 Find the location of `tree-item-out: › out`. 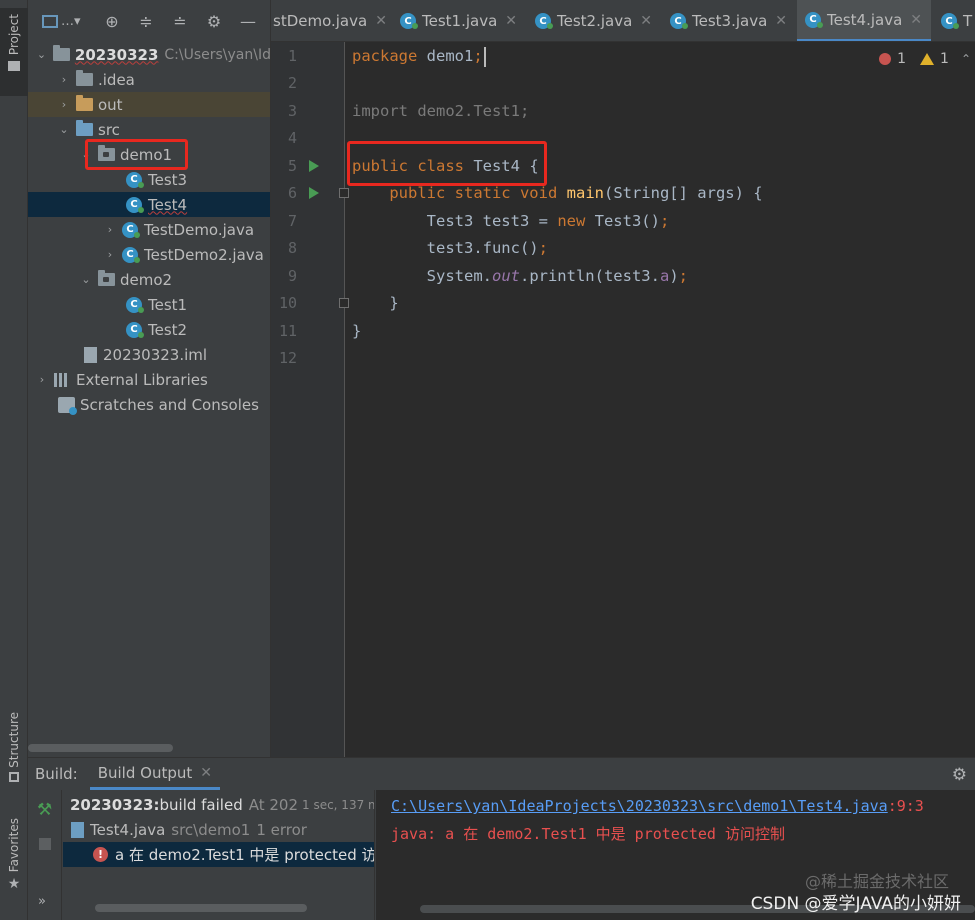

tree-item-out: › out is located at coordinates (149, 104).